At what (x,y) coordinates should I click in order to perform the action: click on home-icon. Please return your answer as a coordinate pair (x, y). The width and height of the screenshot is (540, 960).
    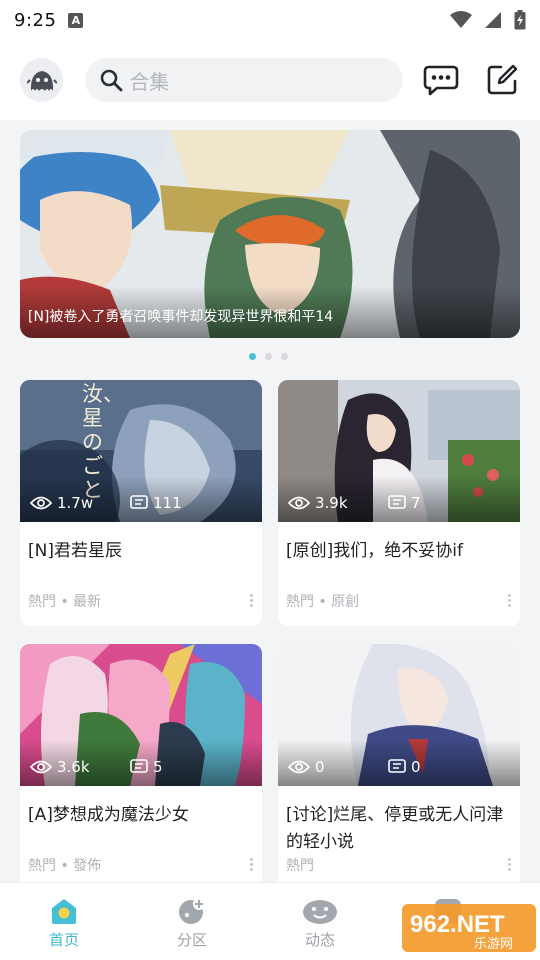
    Looking at the image, I should click on (64, 911).